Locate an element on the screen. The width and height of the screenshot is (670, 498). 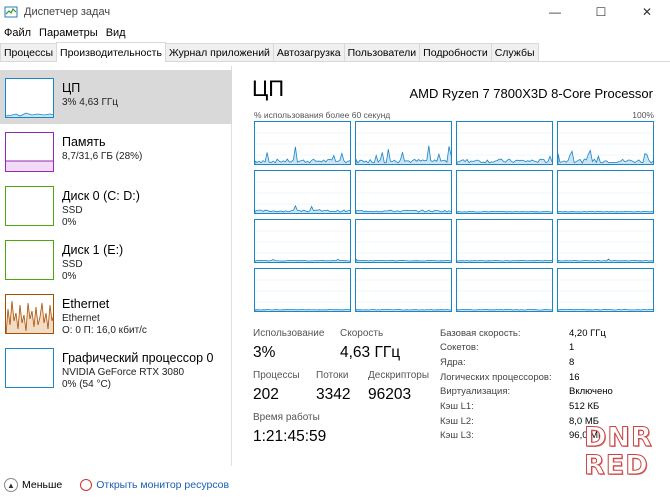
sidebar-item-disk0: Диск 0 (C: D:) SSD 0% is located at coordinates (116, 205).